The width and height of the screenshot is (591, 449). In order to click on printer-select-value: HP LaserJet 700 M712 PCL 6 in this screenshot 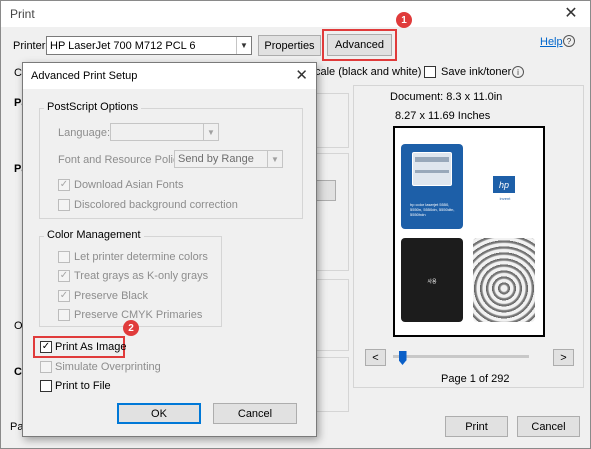, I will do `click(123, 45)`.